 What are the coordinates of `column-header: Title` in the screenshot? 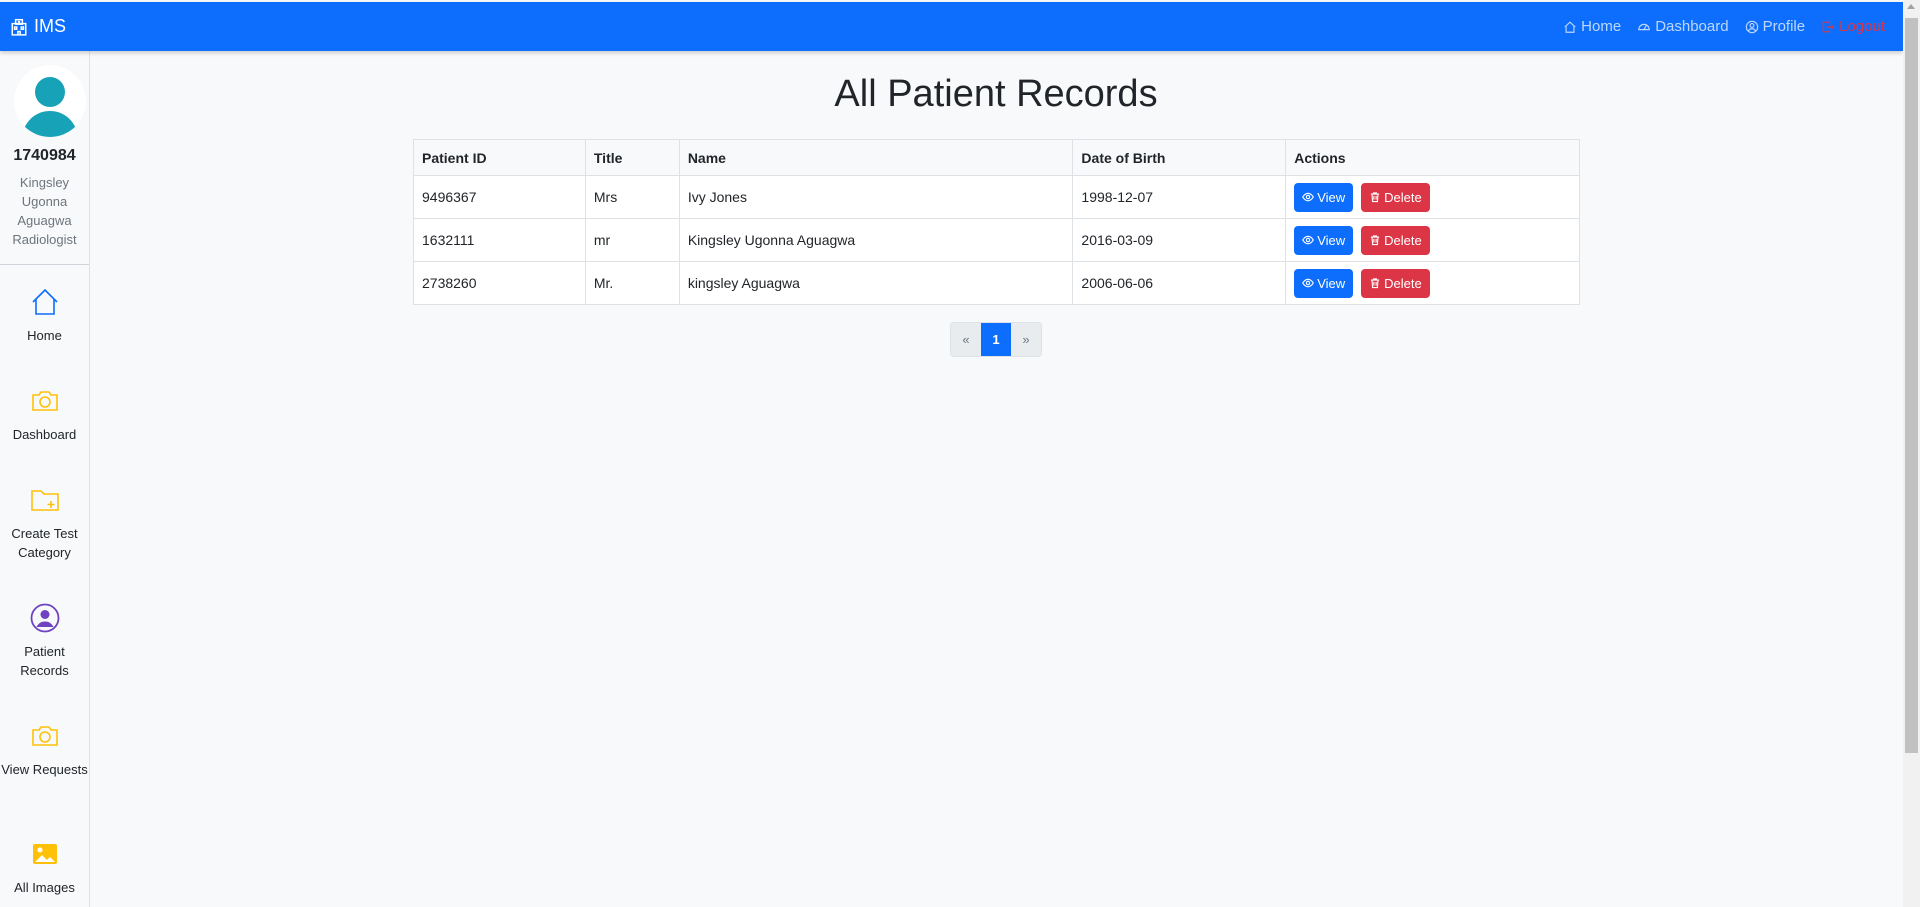 It's located at (632, 157).